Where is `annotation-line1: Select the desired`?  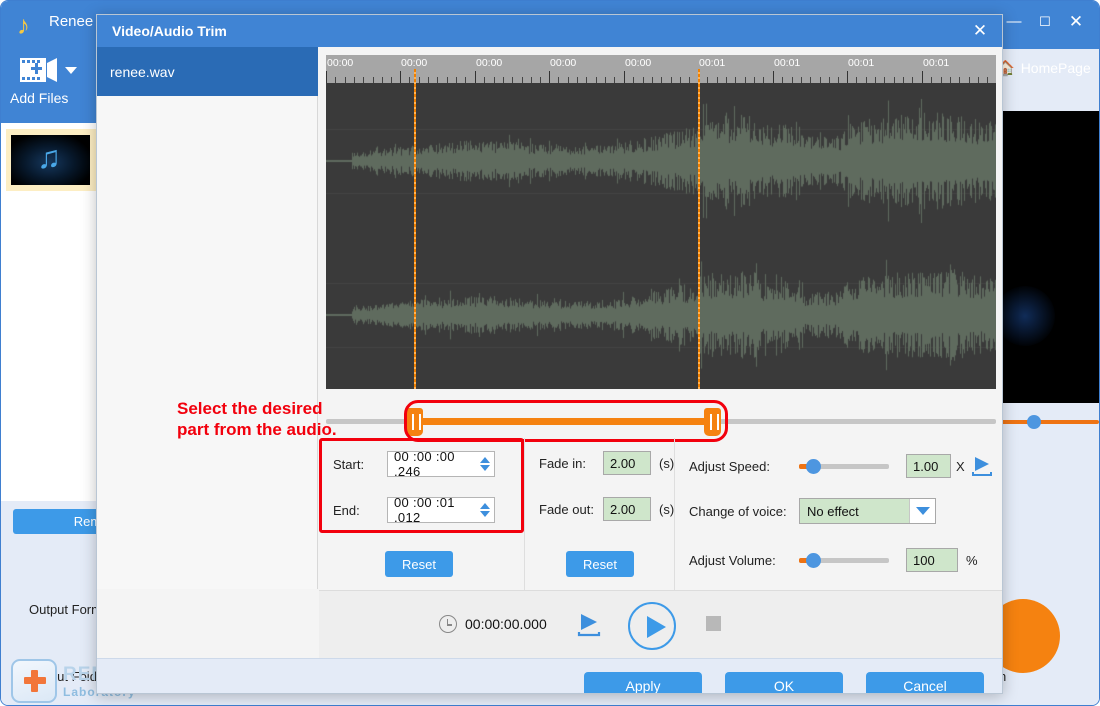
annotation-line1: Select the desired is located at coordinates (250, 408).